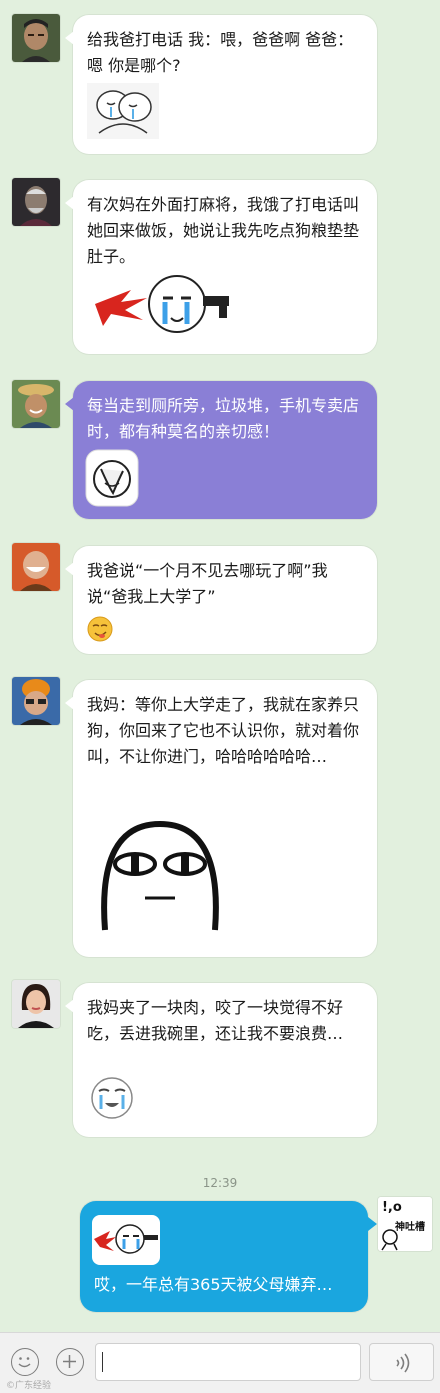 This screenshot has width=440, height=1393. I want to click on deadpan-face-sticker, so click(160, 875).